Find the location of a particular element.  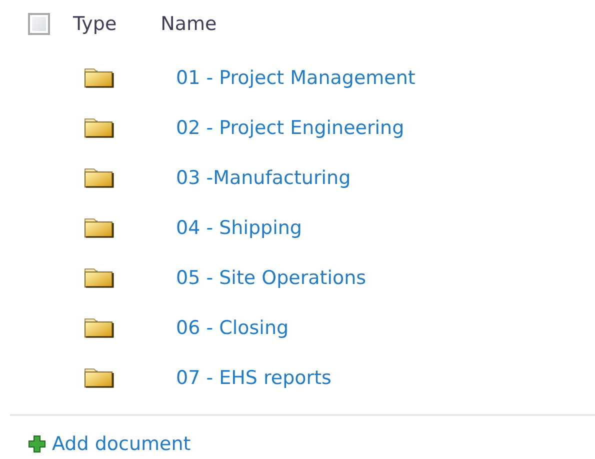

add-document-link: Add document is located at coordinates (121, 444).